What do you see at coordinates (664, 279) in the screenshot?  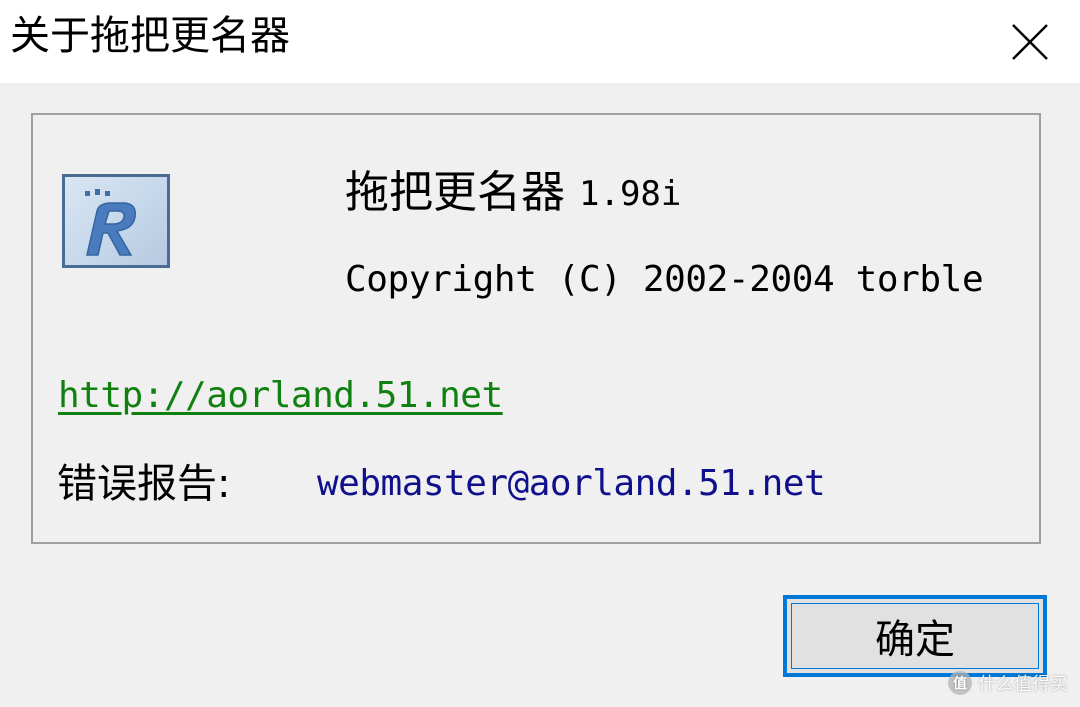 I see `copyright-text: Copyright (C) 2002-2004 torble` at bounding box center [664, 279].